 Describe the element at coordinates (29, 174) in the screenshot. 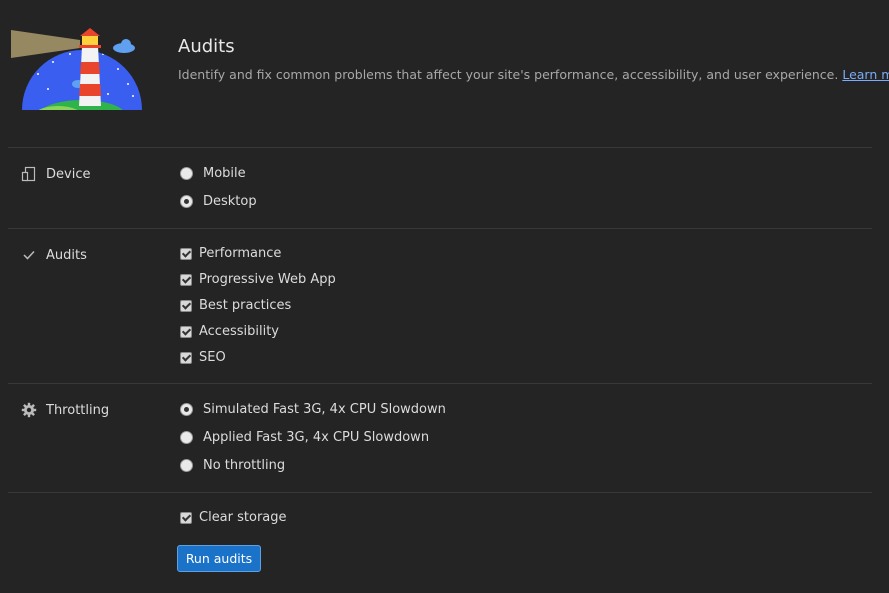

I see `device-icon` at that location.